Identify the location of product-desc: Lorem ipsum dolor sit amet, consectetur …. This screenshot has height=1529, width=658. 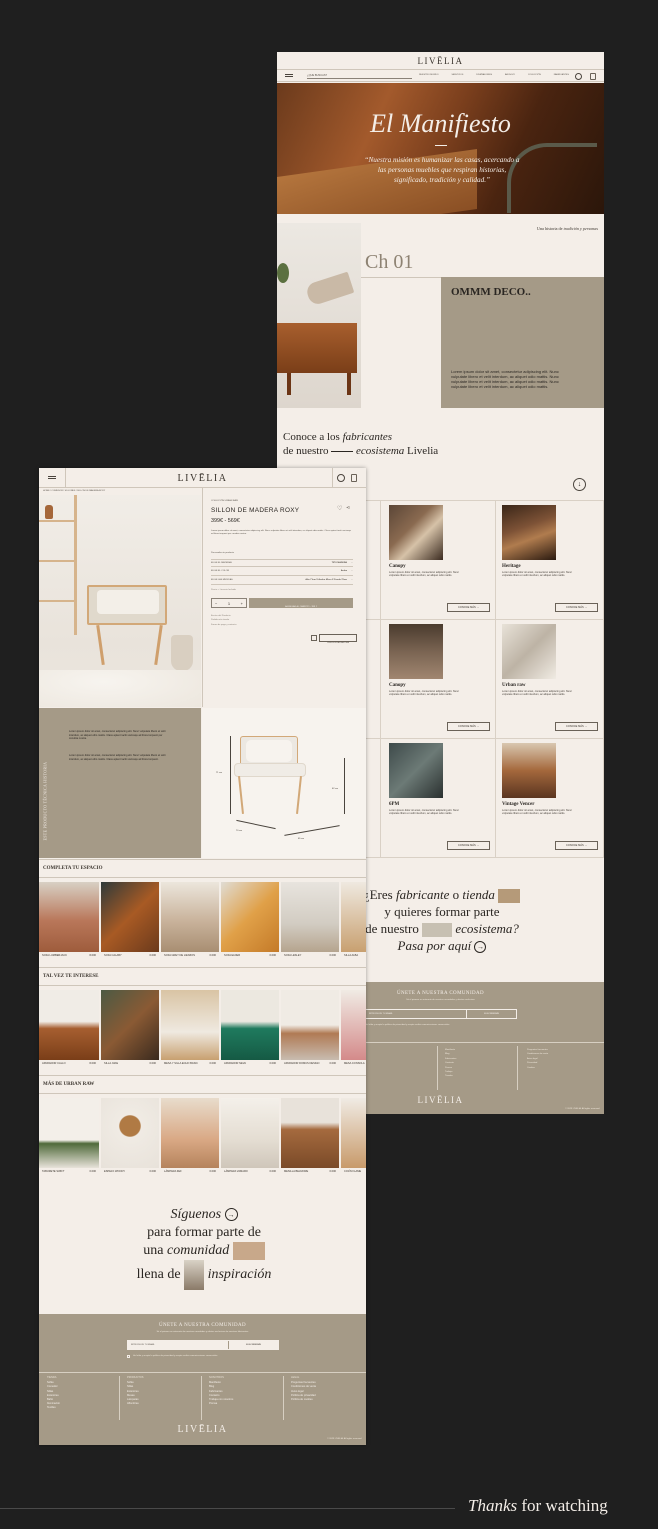
(281, 532).